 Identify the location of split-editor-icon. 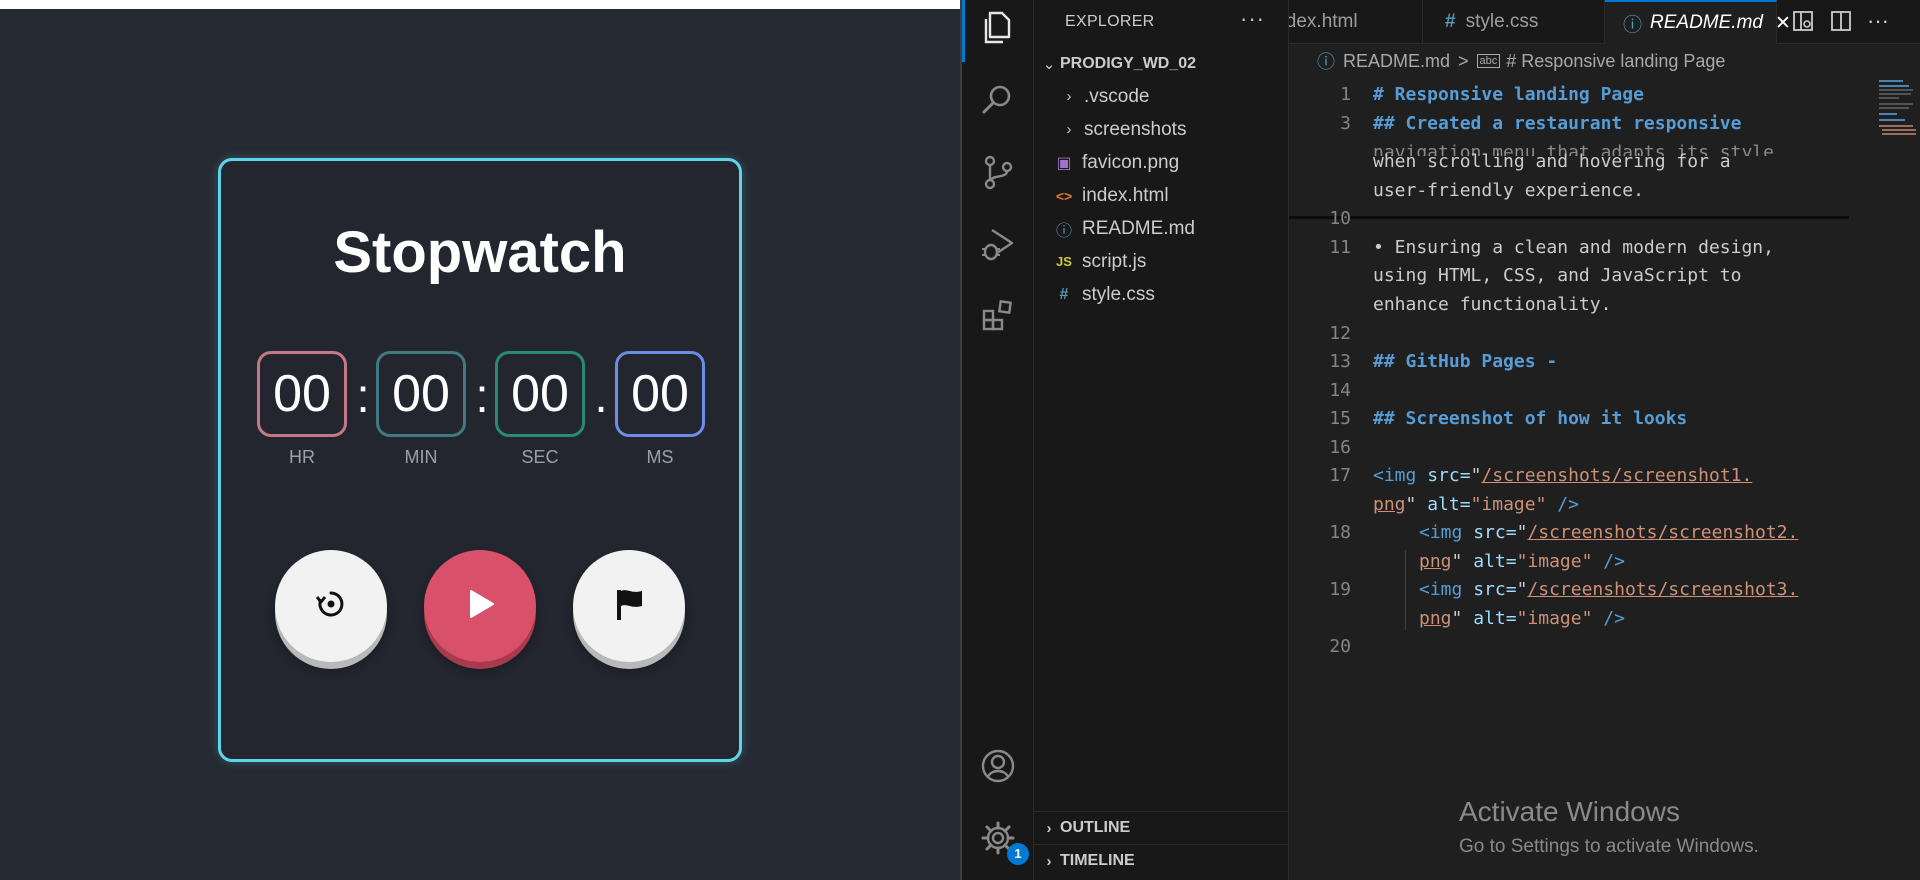
(1841, 23).